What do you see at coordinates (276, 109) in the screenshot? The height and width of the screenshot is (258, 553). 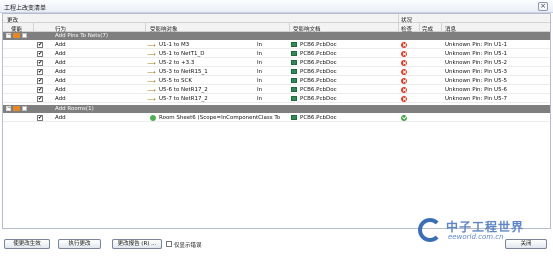 I see `group-row-add-rooms: − Add Rooms(1)` at bounding box center [276, 109].